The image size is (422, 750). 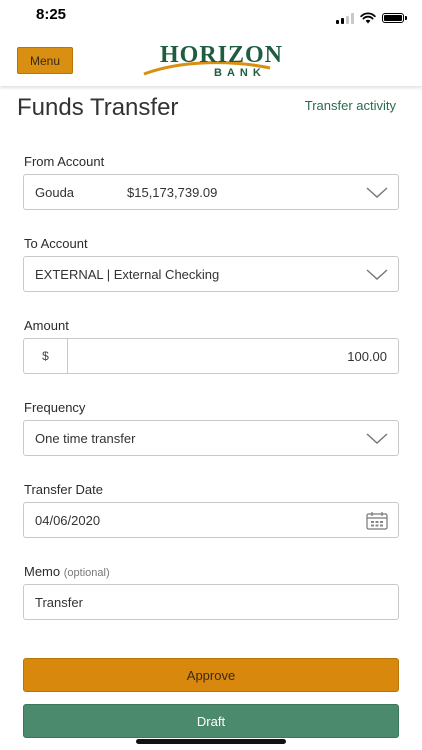 I want to click on from-account-name: Gouda, so click(x=55, y=192).